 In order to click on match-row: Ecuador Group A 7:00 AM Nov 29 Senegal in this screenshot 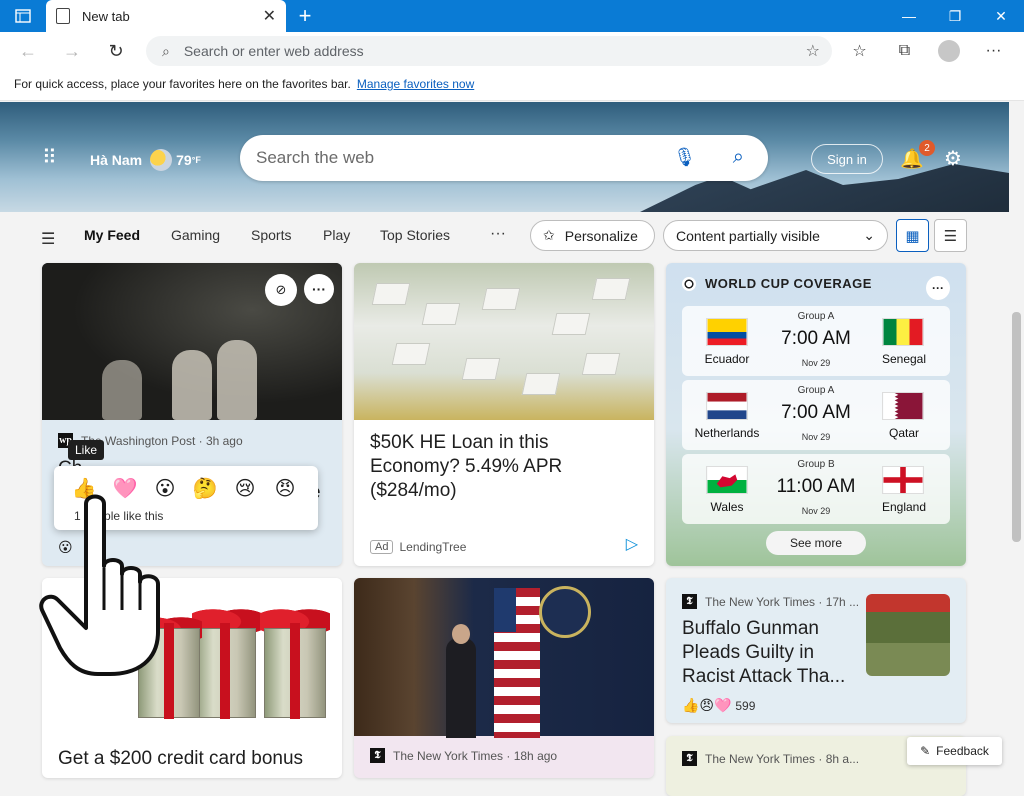, I will do `click(816, 341)`.